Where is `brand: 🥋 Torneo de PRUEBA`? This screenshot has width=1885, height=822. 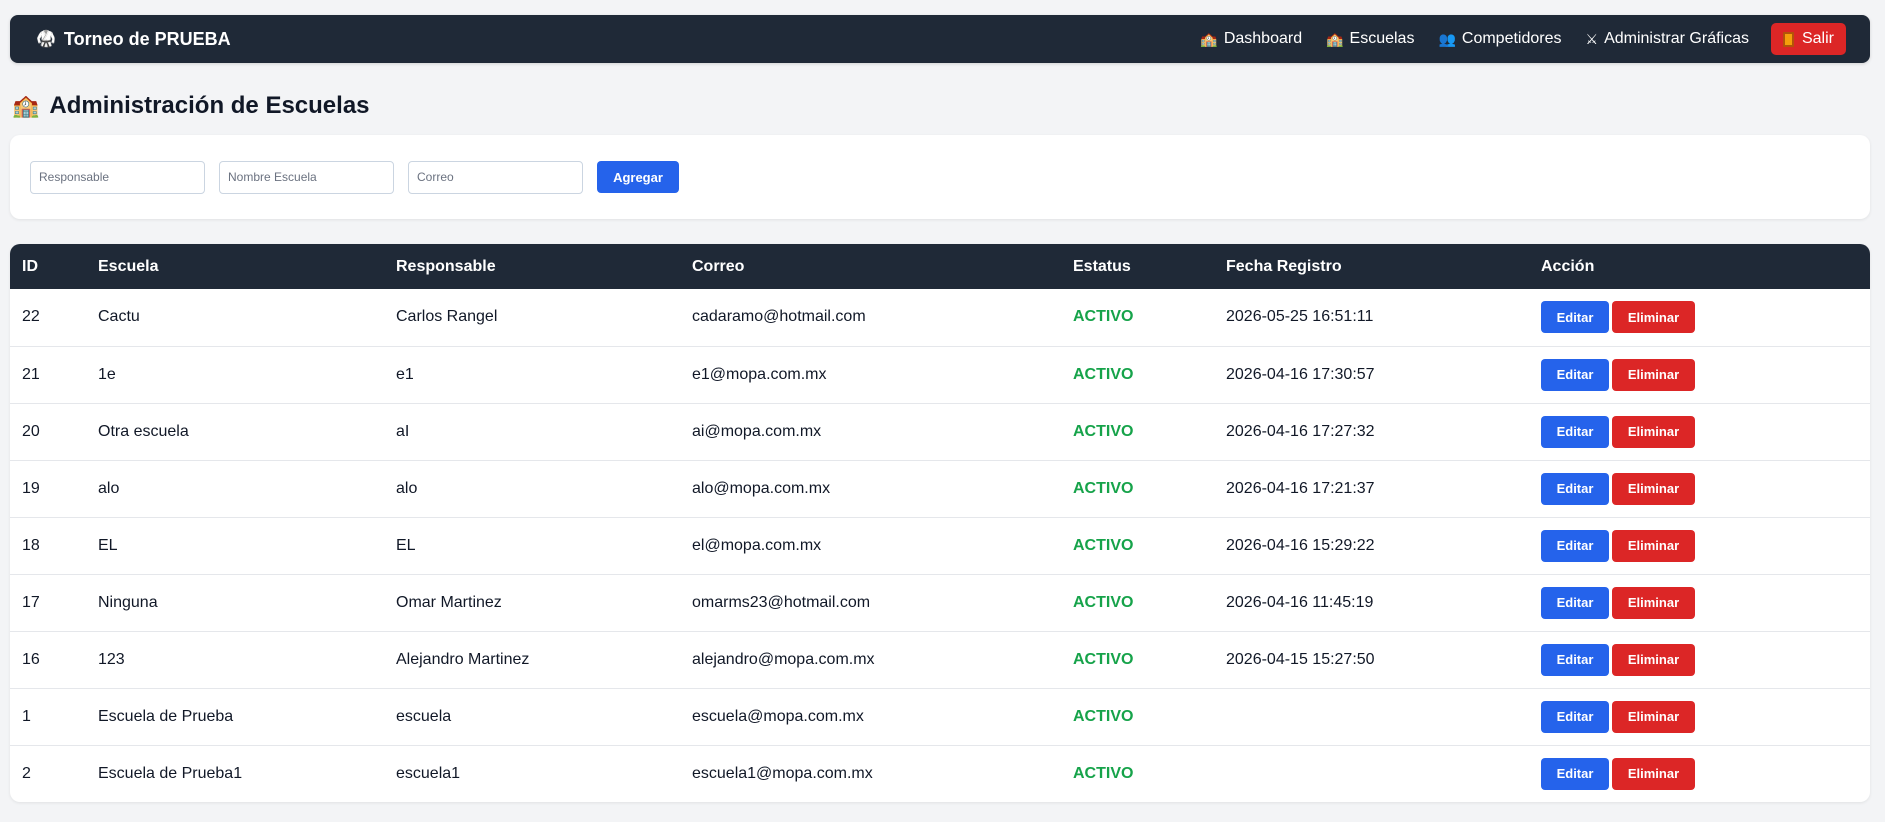 brand: 🥋 Torneo de PRUEBA is located at coordinates (133, 39).